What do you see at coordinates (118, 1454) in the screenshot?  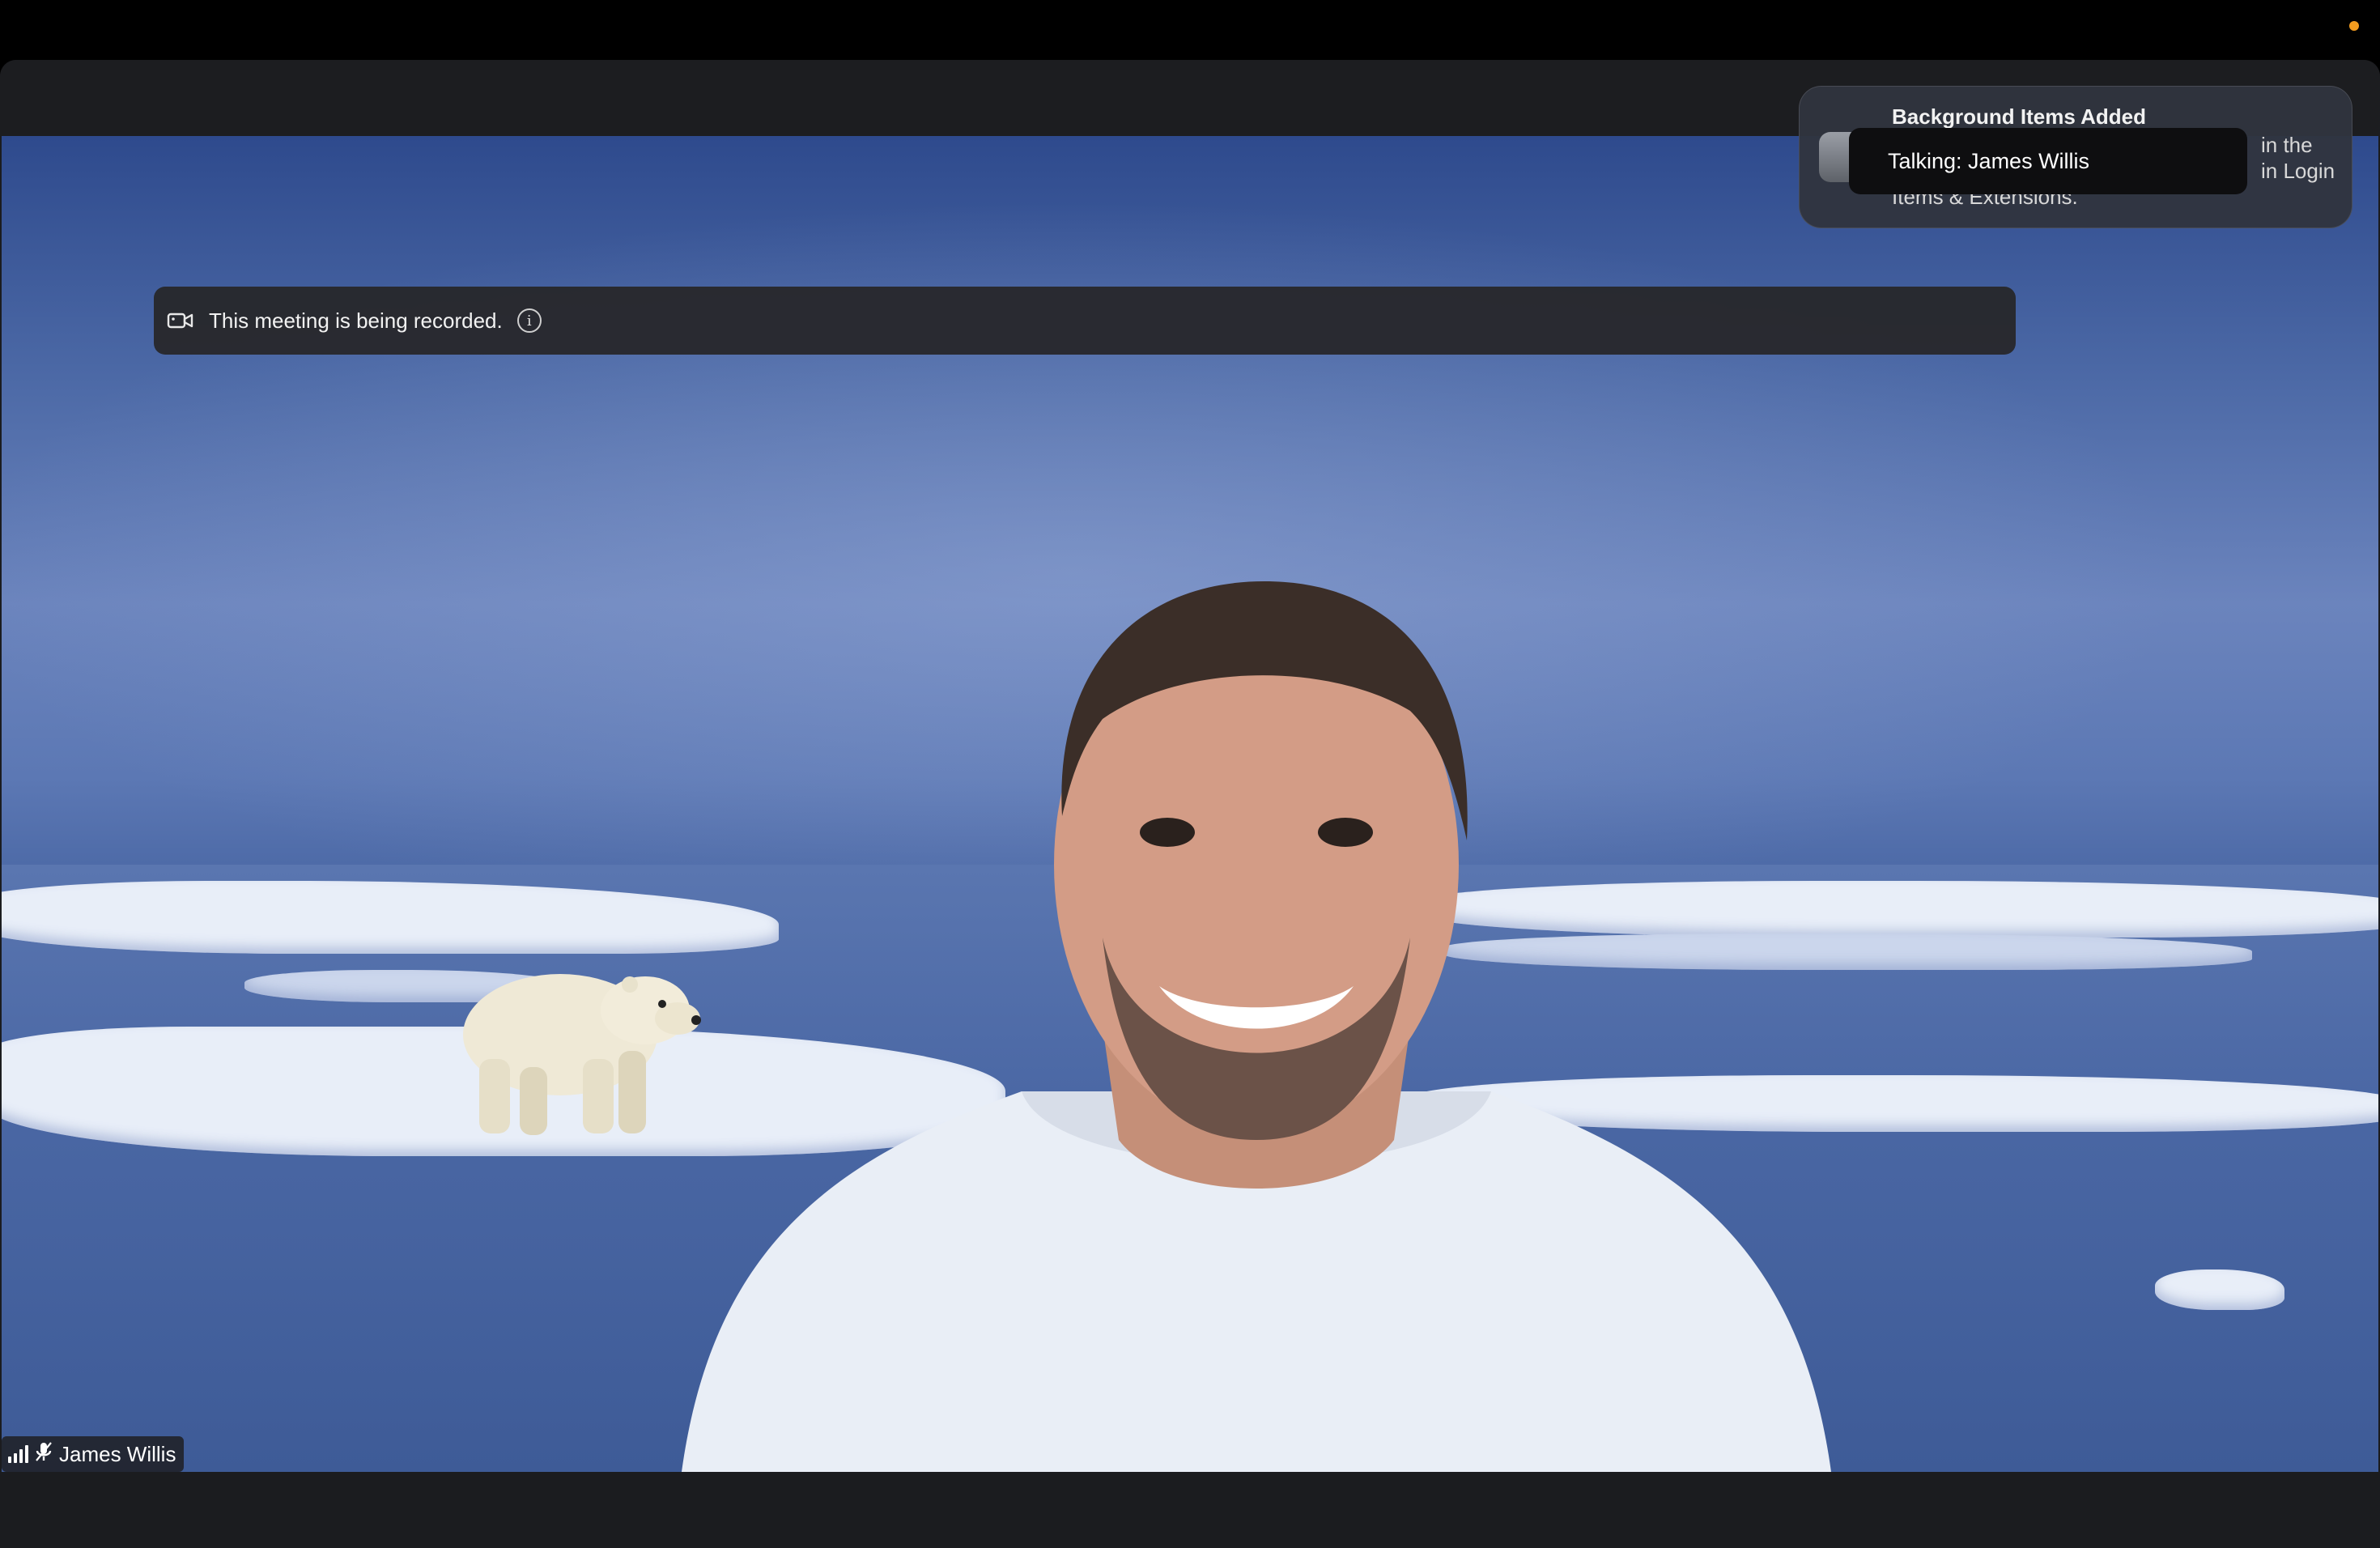 I see `participant-name: James Willis` at bounding box center [118, 1454].